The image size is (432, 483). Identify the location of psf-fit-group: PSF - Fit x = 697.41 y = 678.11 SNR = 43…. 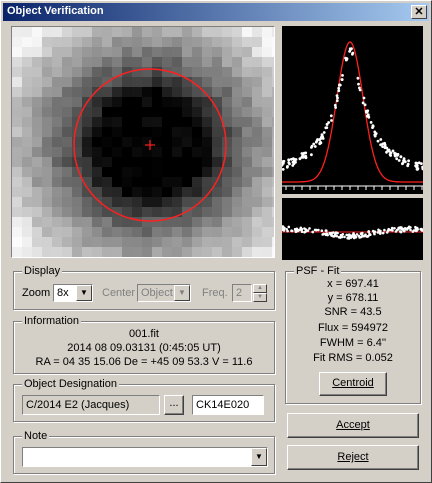
(353, 334).